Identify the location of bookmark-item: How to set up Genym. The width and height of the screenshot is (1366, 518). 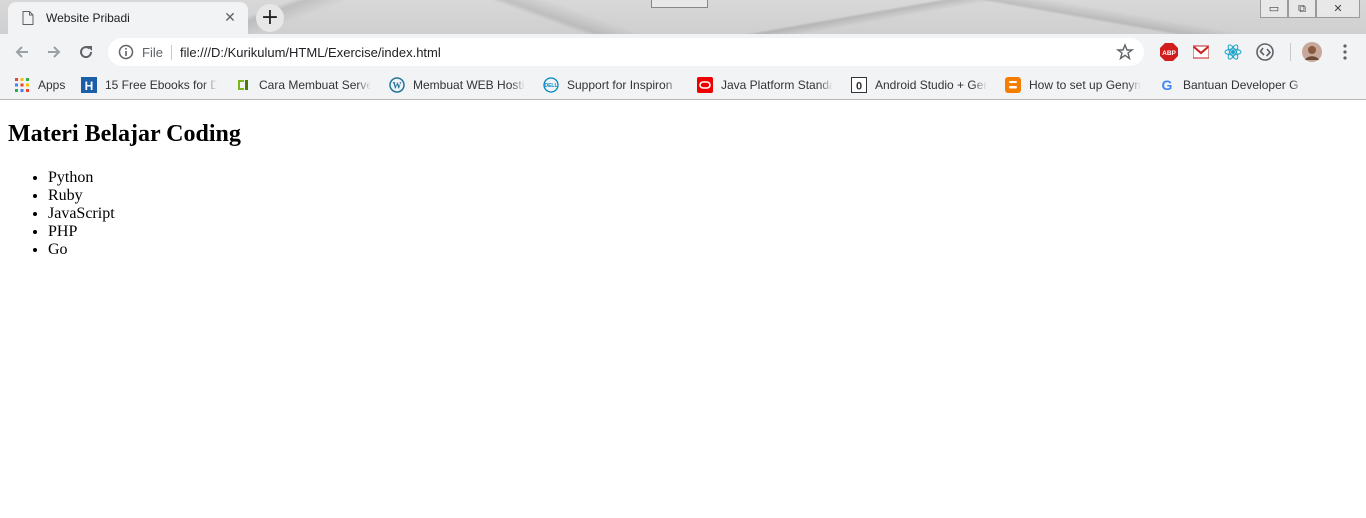
(1073, 85).